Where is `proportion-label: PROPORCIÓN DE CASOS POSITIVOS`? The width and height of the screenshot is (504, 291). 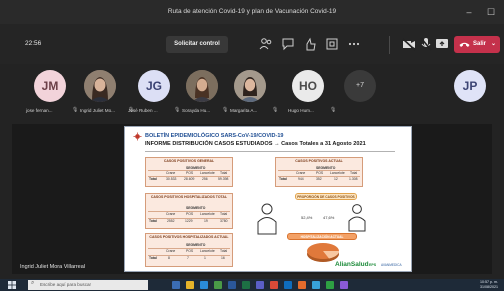
proportion-label: PROPORCIÓN DE CASOS POSITIVOS is located at coordinates (326, 196).